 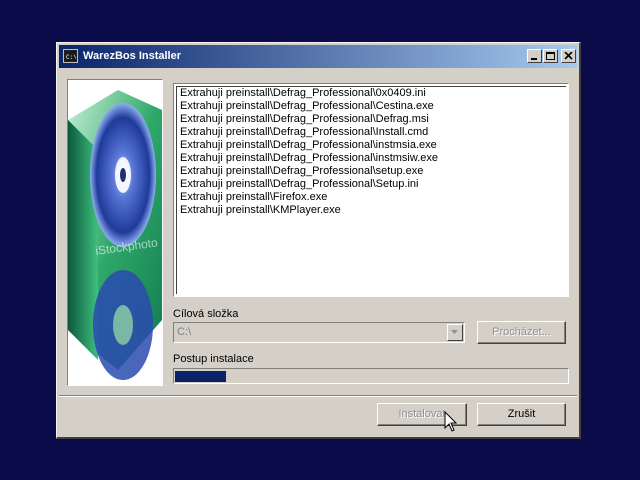 What do you see at coordinates (451, 421) in the screenshot?
I see `mouse-cursor-icon` at bounding box center [451, 421].